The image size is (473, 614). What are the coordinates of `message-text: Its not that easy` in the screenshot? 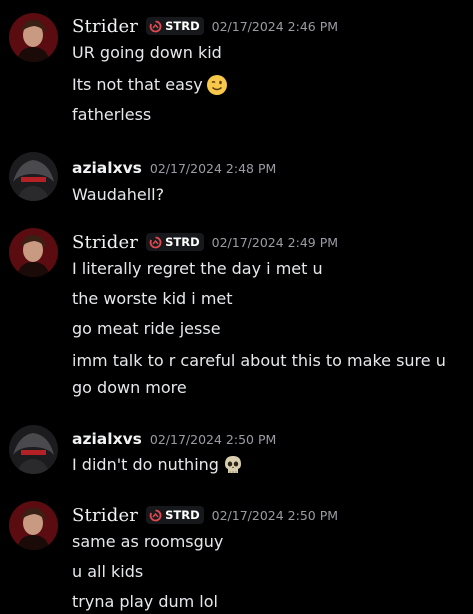 It's located at (137, 84).